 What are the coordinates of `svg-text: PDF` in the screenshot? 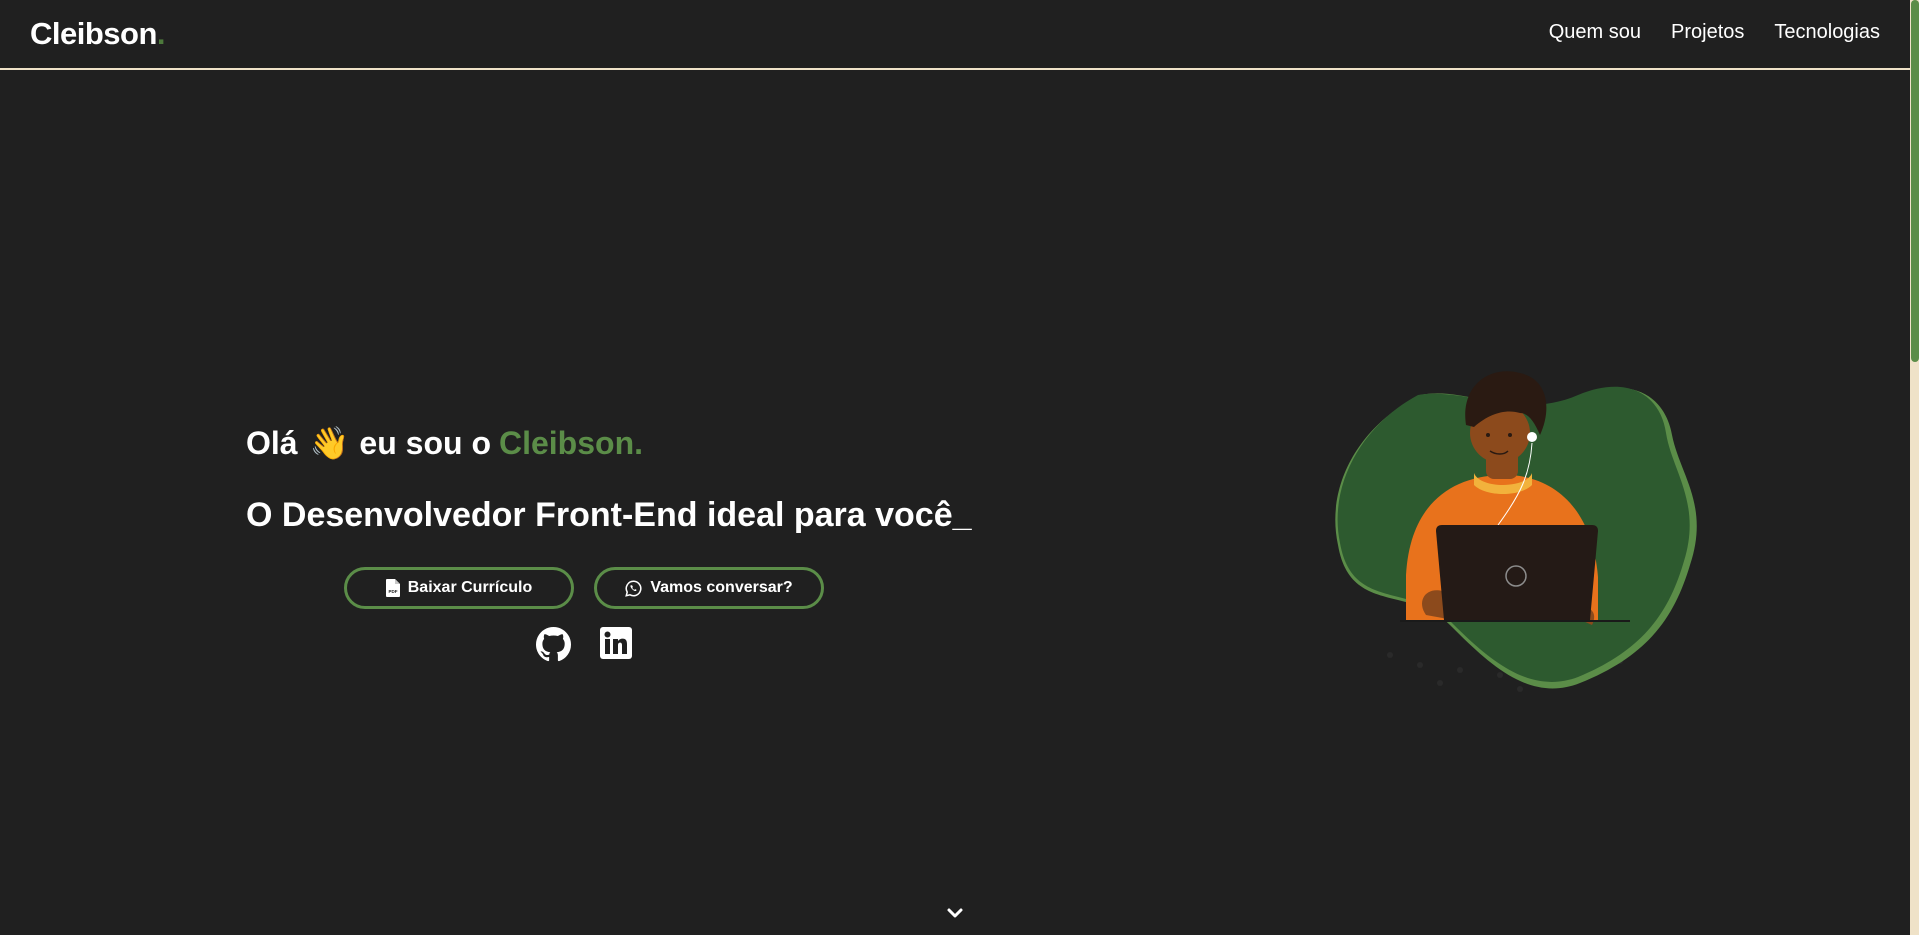 It's located at (392, 591).